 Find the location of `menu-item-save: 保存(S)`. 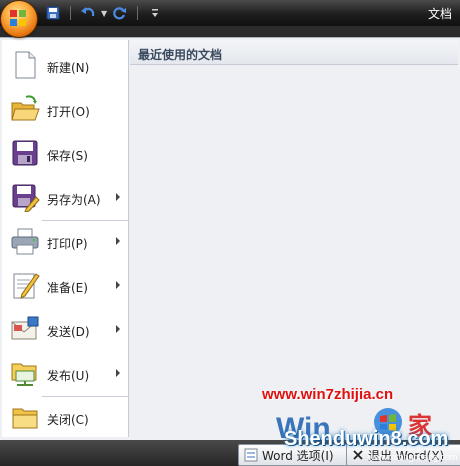

menu-item-save: 保存(S) is located at coordinates (65, 154).